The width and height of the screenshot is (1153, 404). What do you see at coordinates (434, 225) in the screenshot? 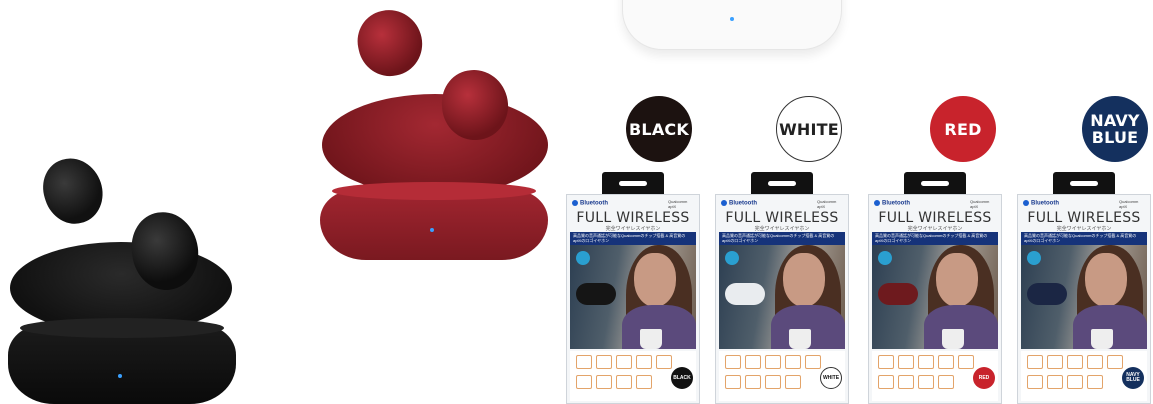
I see `red-case-base` at bounding box center [434, 225].